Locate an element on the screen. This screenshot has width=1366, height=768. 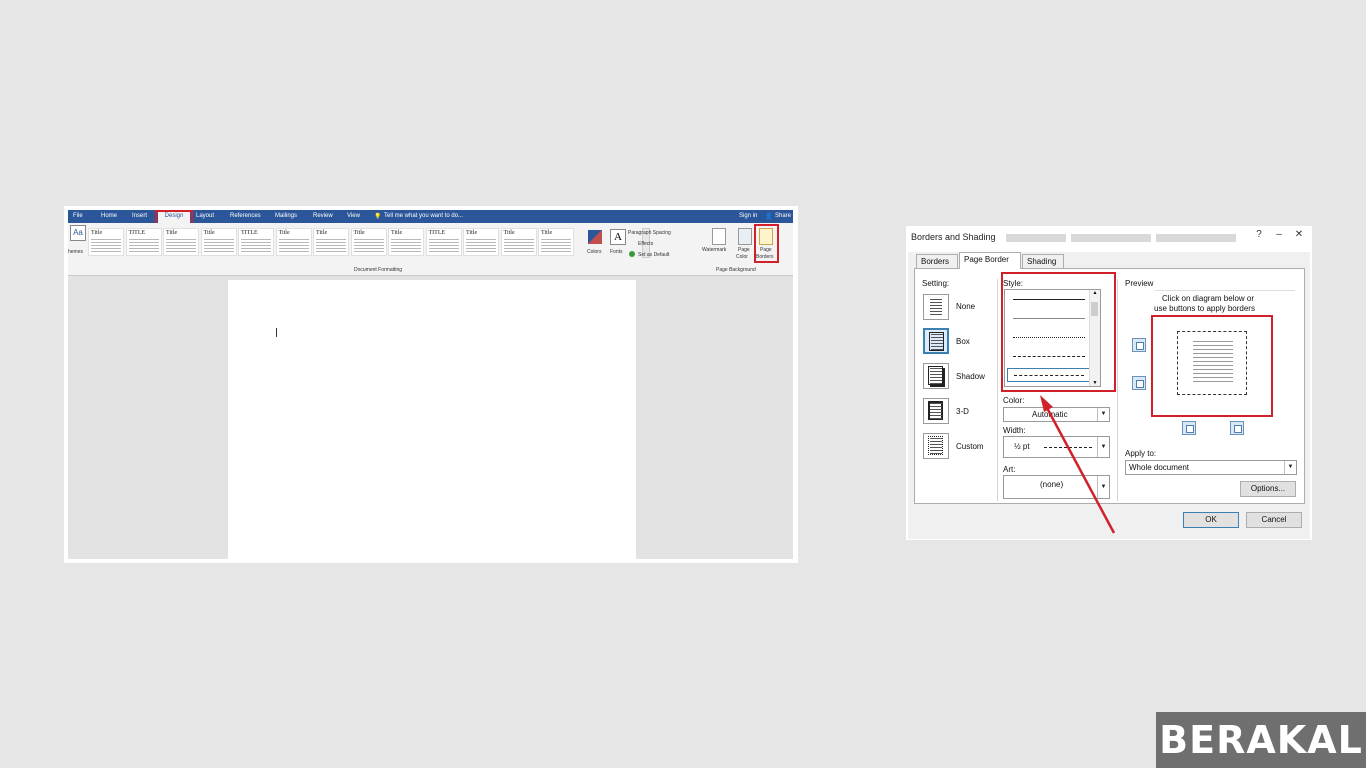
annotation-arrow is located at coordinates (1078, 464).